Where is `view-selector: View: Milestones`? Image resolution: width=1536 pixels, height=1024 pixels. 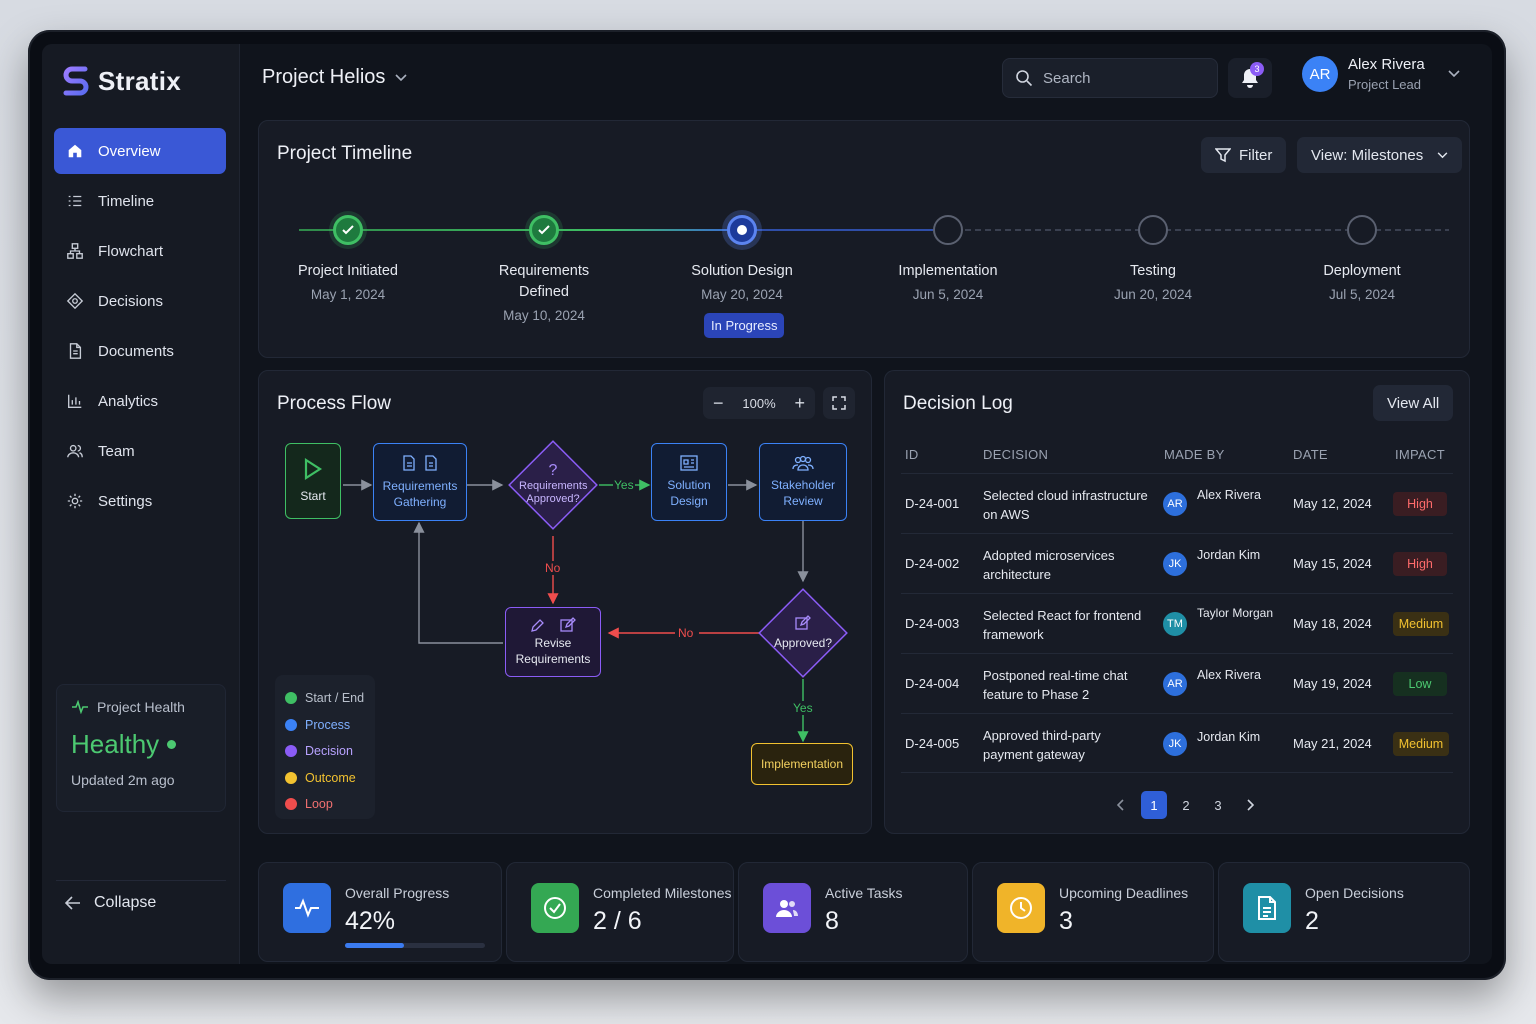
view-selector: View: Milestones is located at coordinates (1380, 155).